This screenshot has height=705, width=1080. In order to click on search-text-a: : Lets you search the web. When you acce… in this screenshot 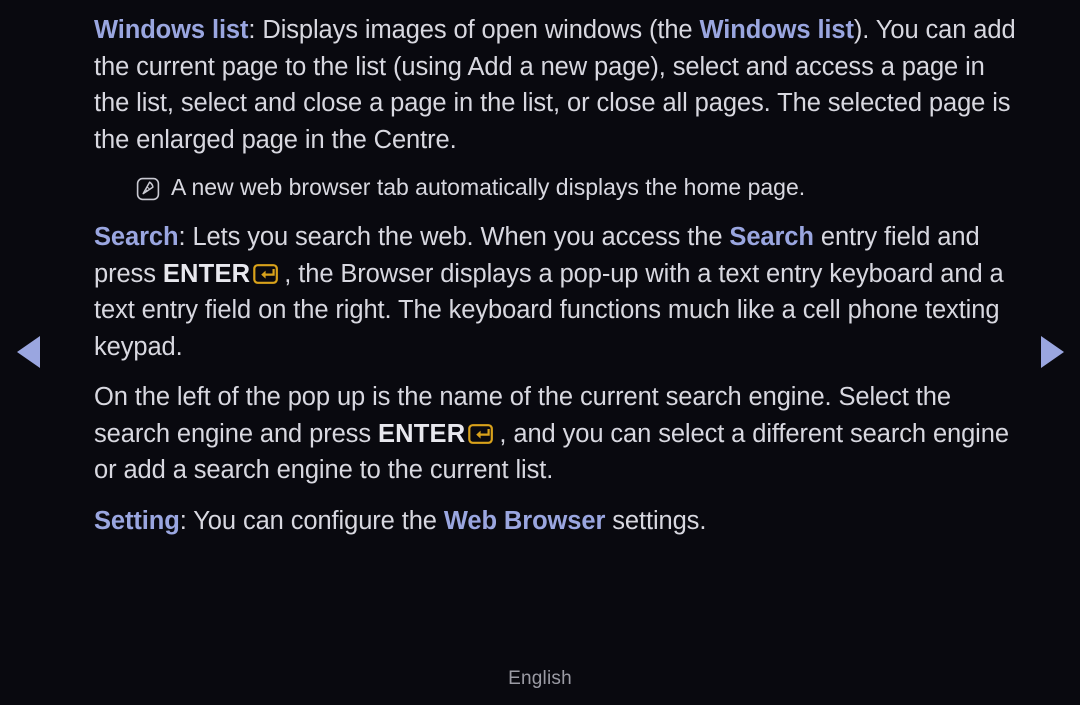, I will do `click(454, 237)`.